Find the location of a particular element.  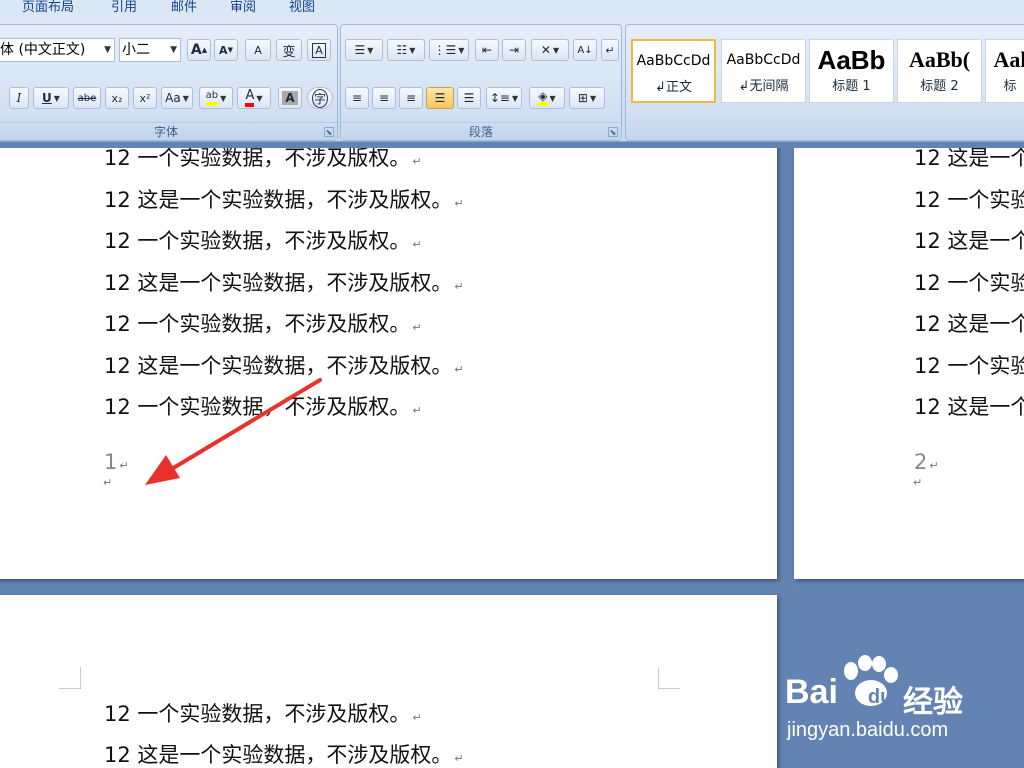

font-group-label: 字体 is located at coordinates (168, 131).